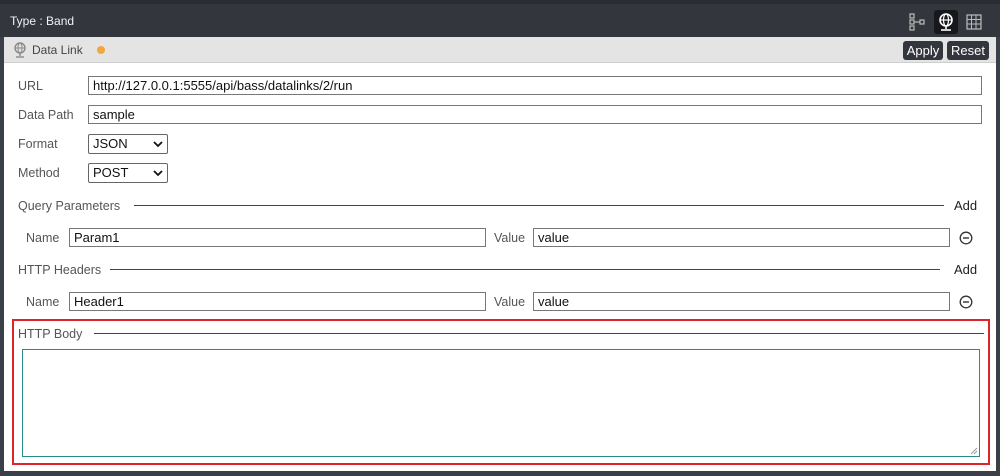 This screenshot has width=1000, height=476. I want to click on data-link-header: Data Link Apply Reset, so click(500, 50).